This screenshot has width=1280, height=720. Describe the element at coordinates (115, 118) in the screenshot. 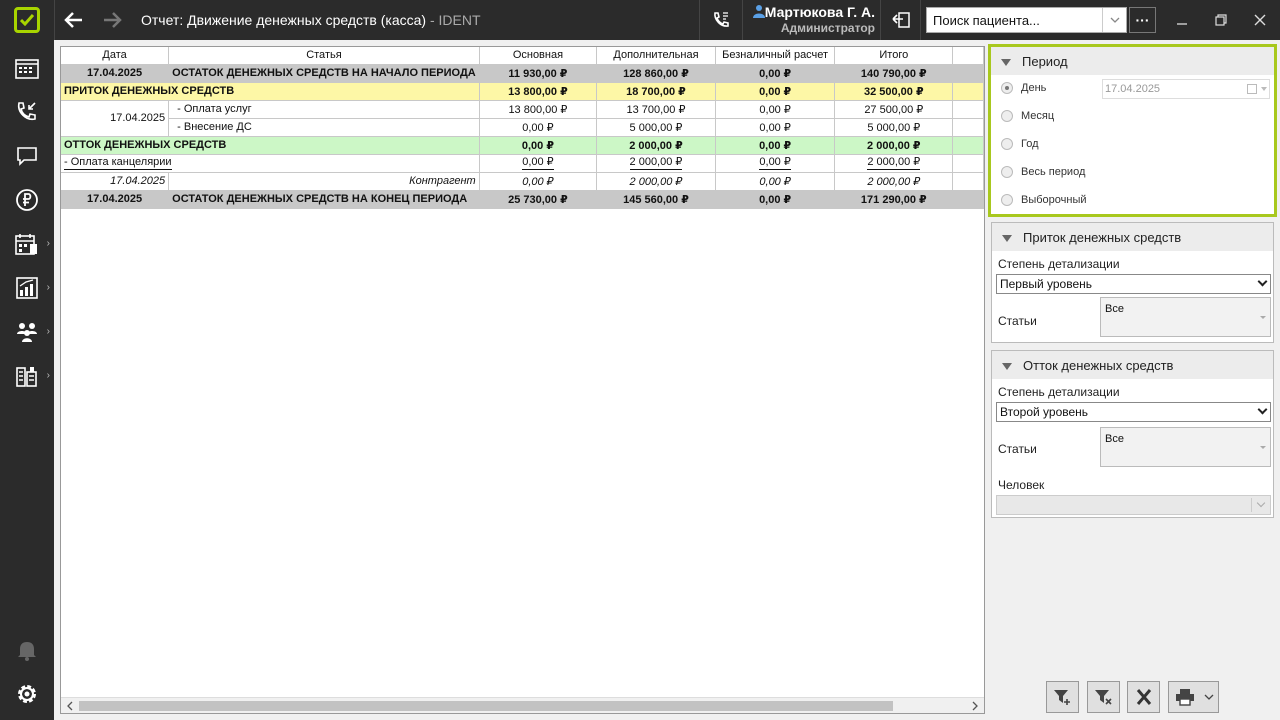

I see `cell-date: 17.04.2025` at that location.